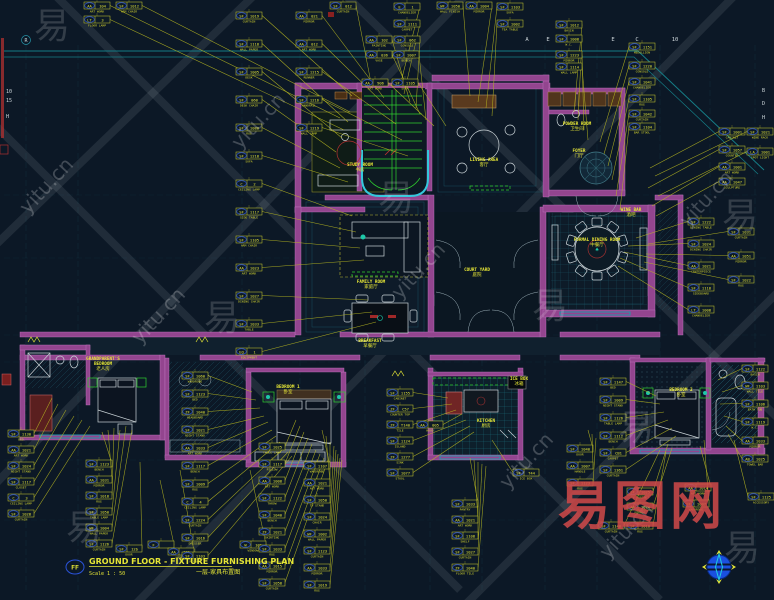 The width and height of the screenshot is (774, 600). What do you see at coordinates (392, 424) in the screenshot?
I see `svg-text: ZF` at bounding box center [392, 424].